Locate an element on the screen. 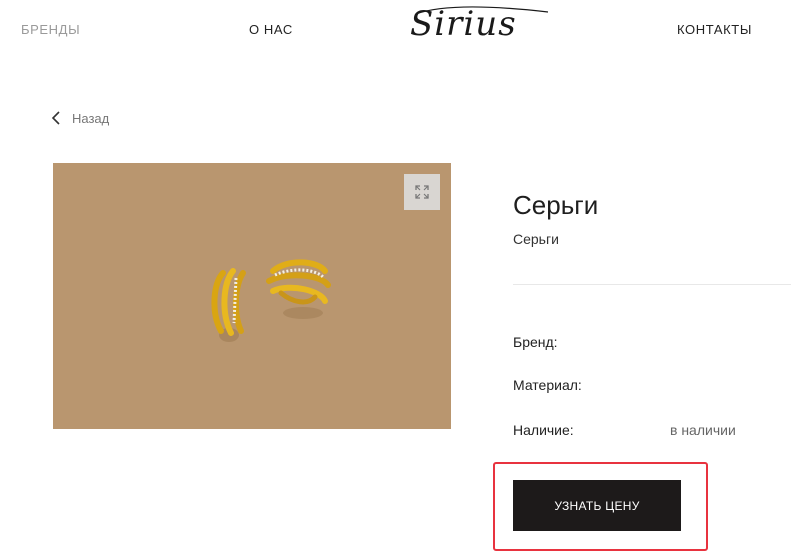 This screenshot has height=557, width=791. nav-brands-link: БРЕНДЫ is located at coordinates (50, 29).